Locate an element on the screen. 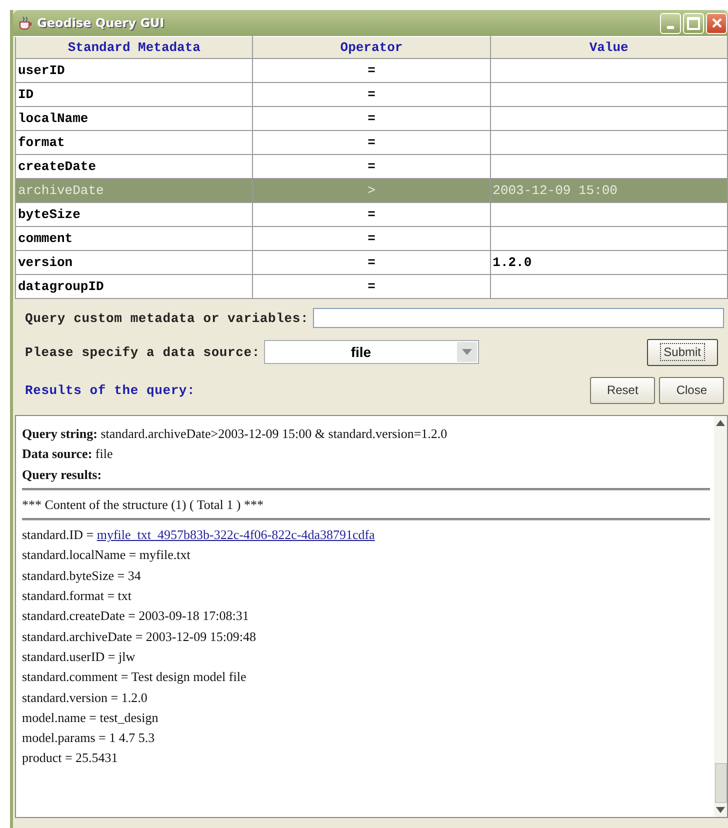 Image resolution: width=728 pixels, height=828 pixels. table-cell: 2003-12-09 15:00 is located at coordinates (555, 190).